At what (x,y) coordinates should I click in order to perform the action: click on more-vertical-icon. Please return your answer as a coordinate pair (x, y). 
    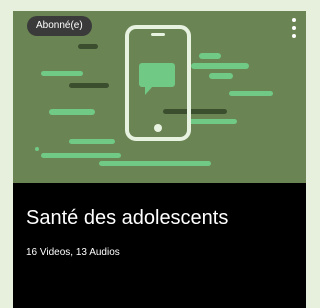
    Looking at the image, I should click on (294, 28).